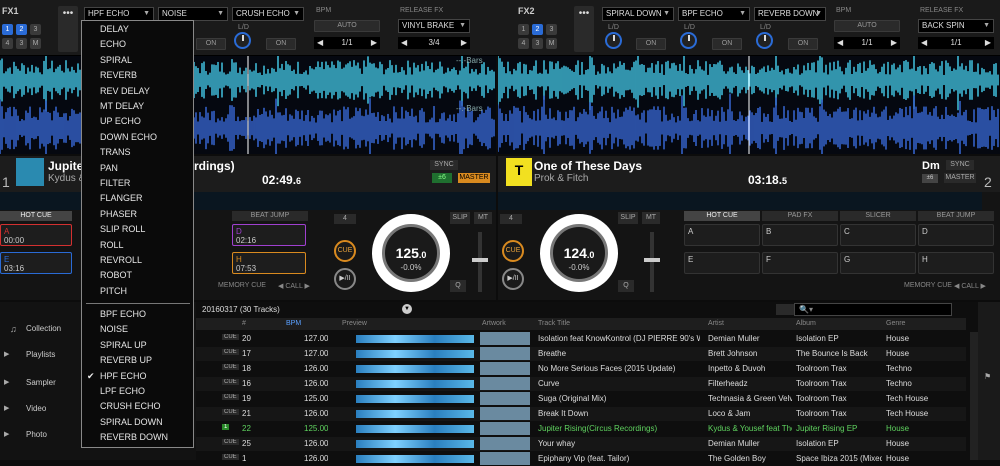 The width and height of the screenshot is (1000, 466). I want to click on deck2-hotcue-c: C, so click(878, 235).